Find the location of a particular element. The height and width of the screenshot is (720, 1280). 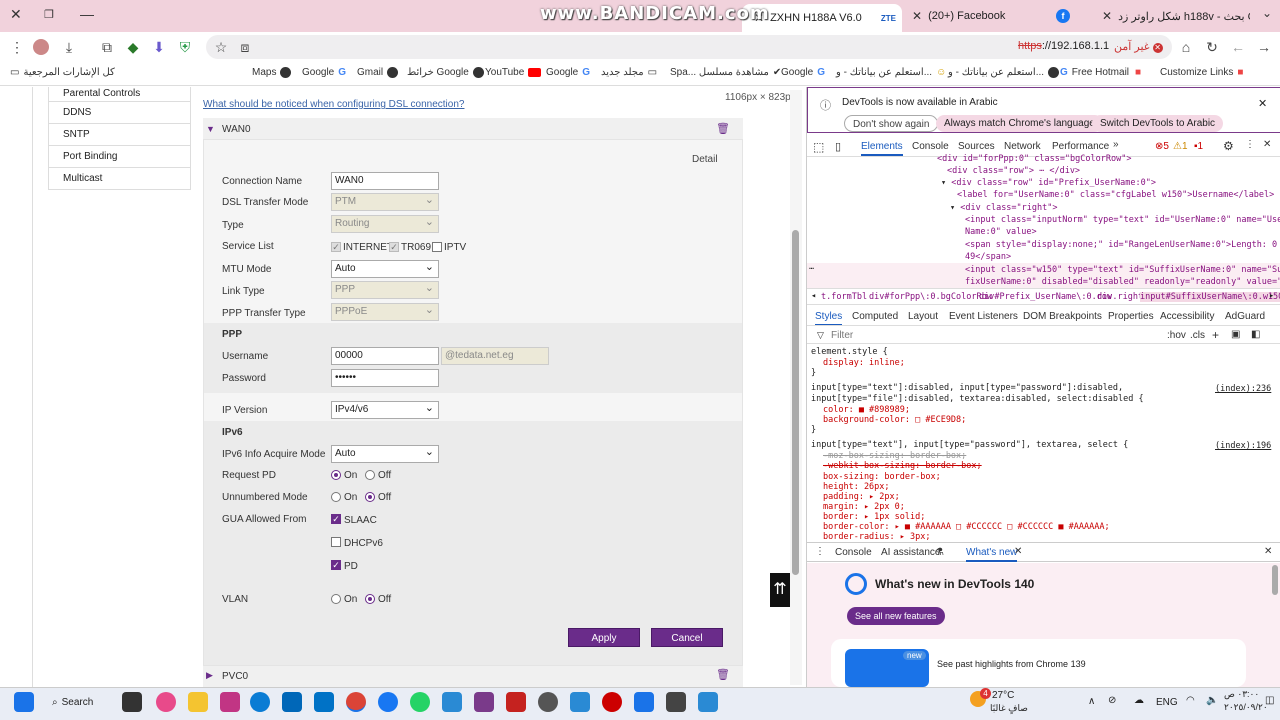

cast-icon: ⧈ is located at coordinates (245, 47).